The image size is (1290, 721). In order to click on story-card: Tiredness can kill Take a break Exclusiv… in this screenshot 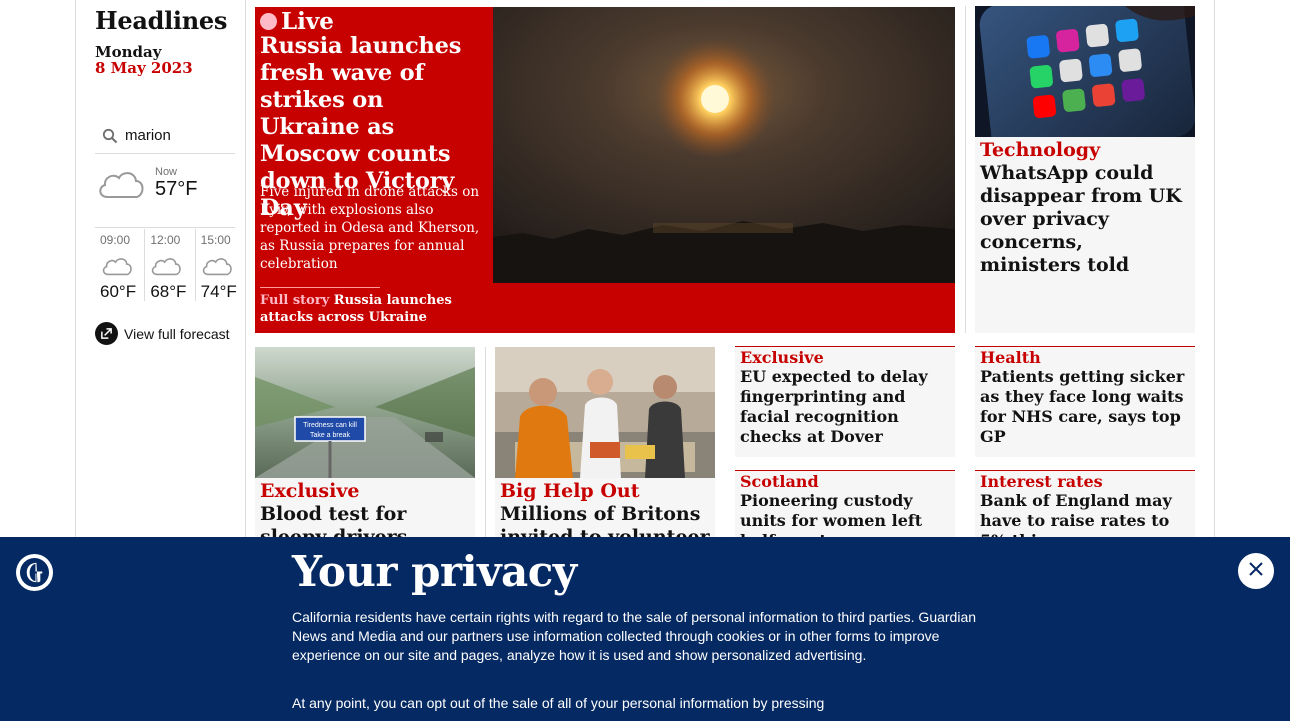, I will do `click(365, 459)`.